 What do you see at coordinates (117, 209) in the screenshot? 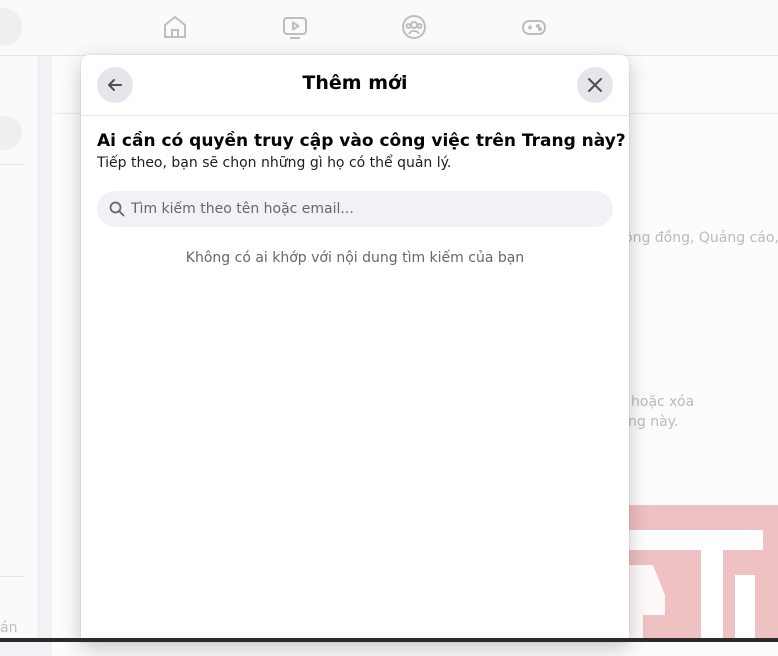
I see `search-icon` at bounding box center [117, 209].